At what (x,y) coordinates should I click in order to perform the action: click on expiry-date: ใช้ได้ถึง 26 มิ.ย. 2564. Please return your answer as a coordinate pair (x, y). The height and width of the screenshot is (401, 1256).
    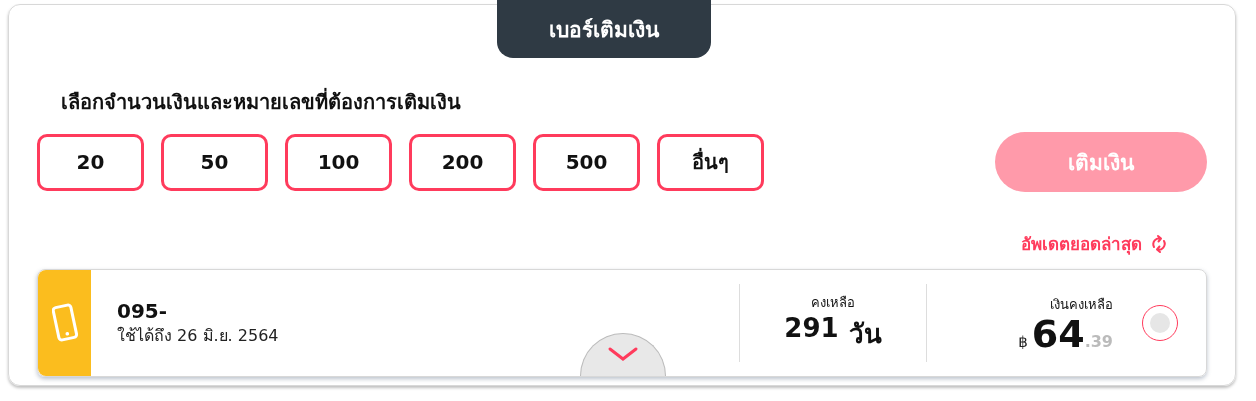
    Looking at the image, I should click on (198, 335).